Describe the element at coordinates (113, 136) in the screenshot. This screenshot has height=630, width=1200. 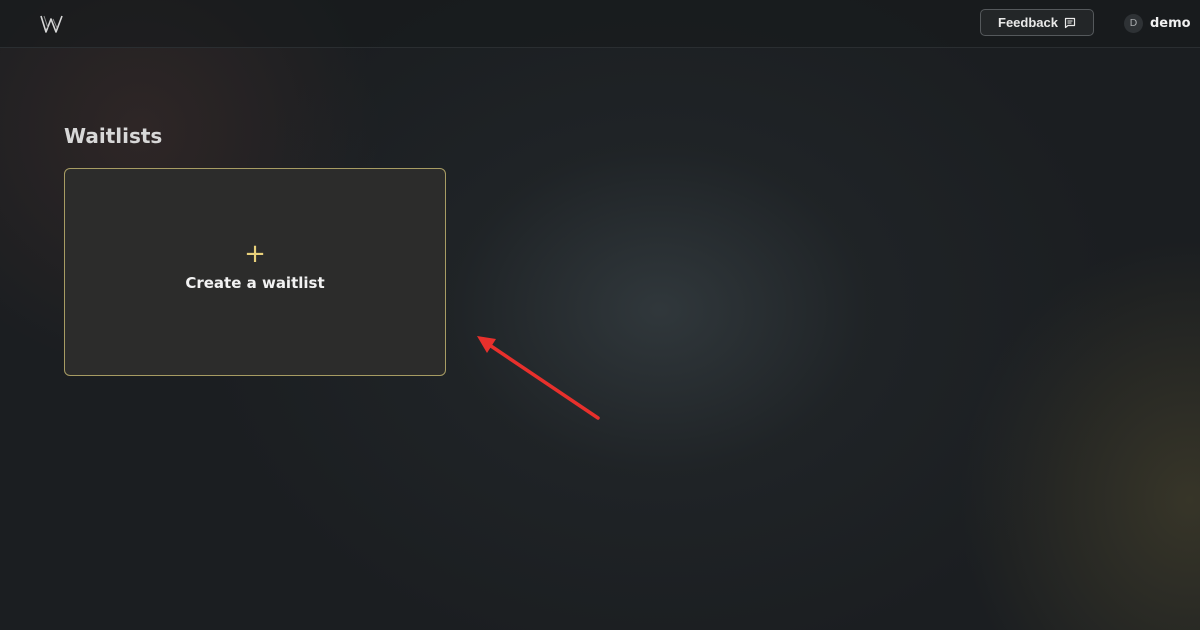
I see `page-title: Waitlists` at that location.